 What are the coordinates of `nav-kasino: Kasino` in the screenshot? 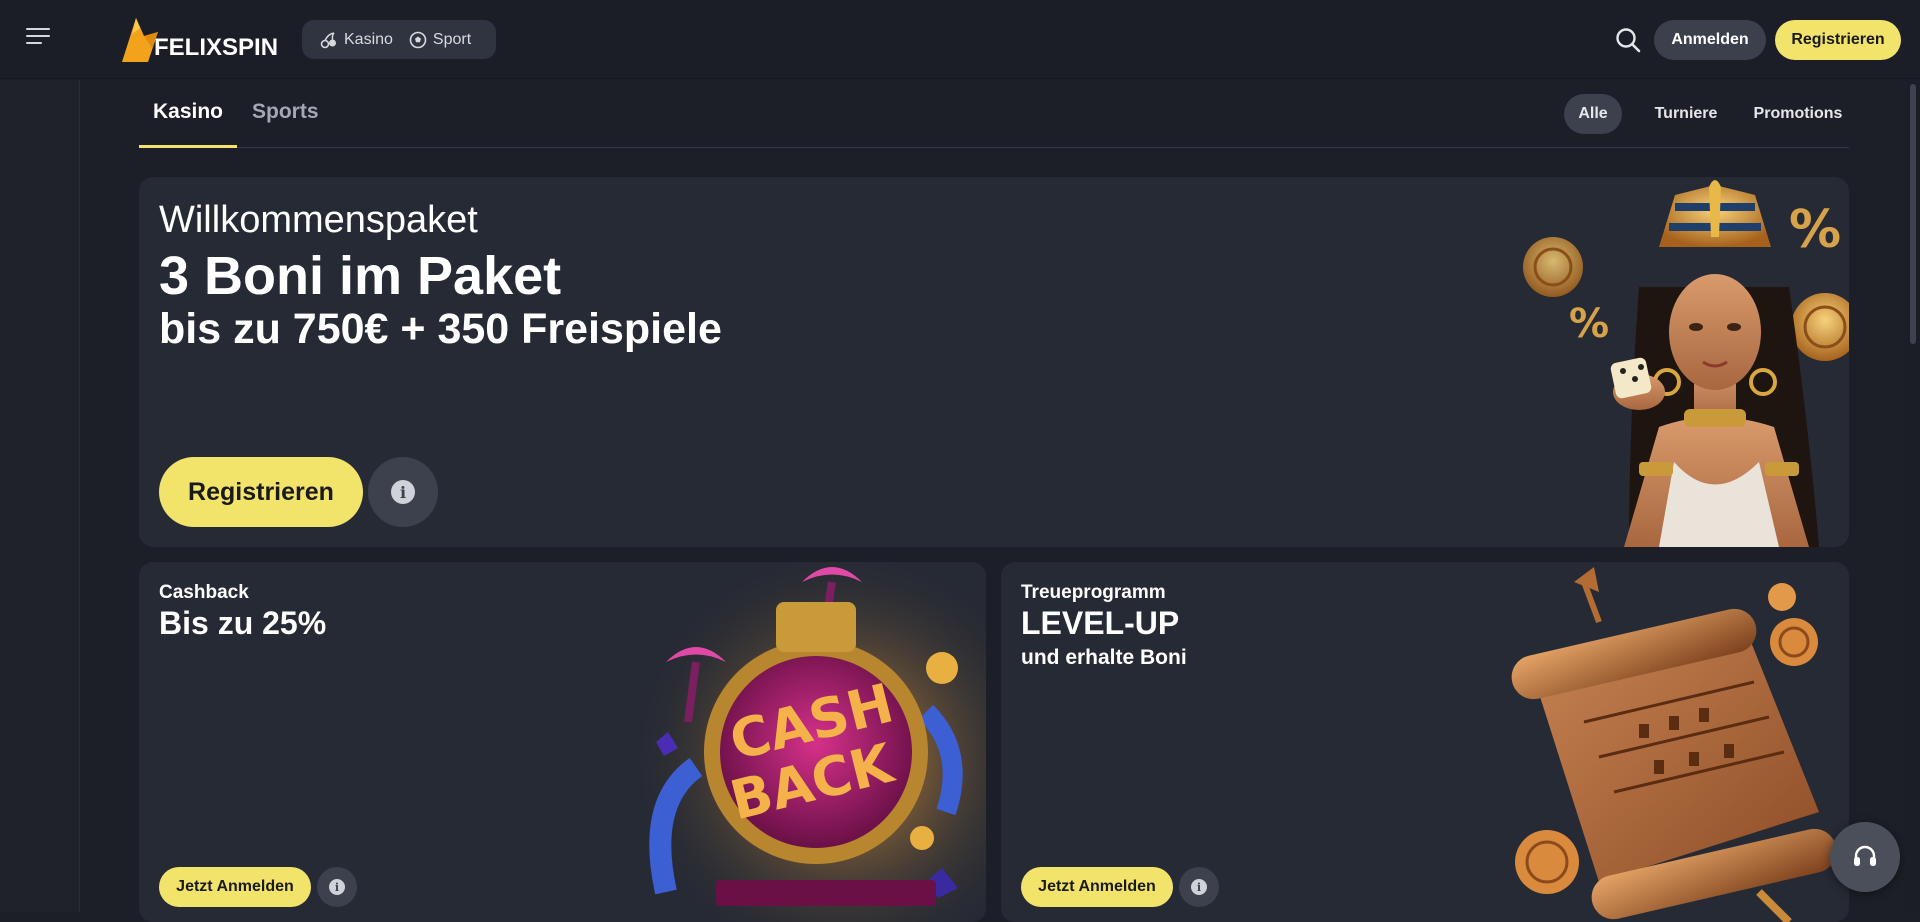 It's located at (356, 39).